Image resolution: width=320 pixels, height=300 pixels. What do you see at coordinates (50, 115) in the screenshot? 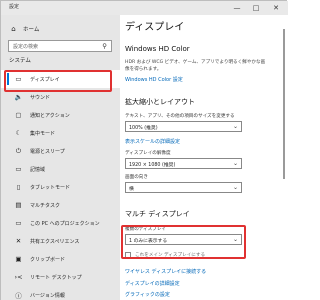
I see `sidebar-item-label: 通知とアクション` at bounding box center [50, 115].